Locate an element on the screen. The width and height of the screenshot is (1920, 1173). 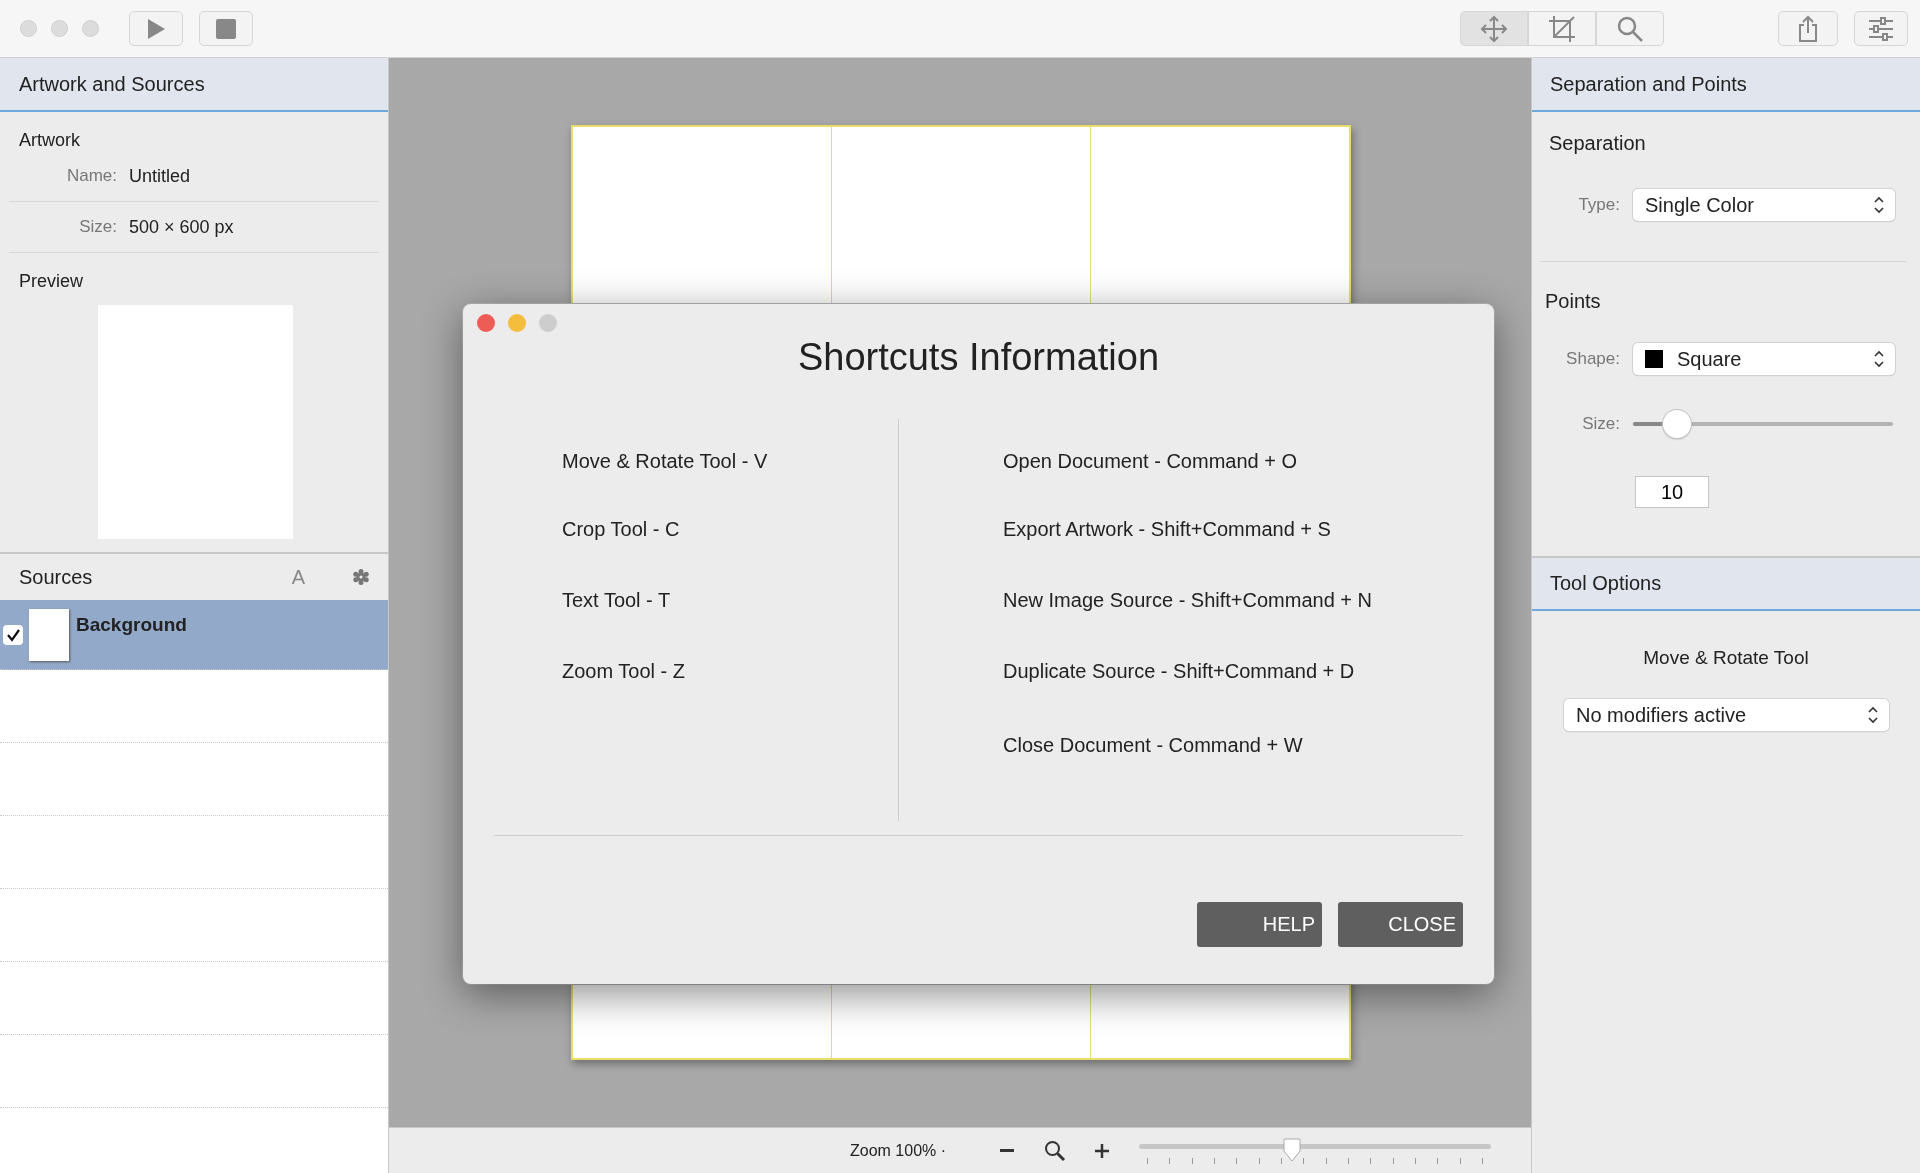
shortcut-text: Move & Rotate Tool - V is located at coordinates (665, 461).